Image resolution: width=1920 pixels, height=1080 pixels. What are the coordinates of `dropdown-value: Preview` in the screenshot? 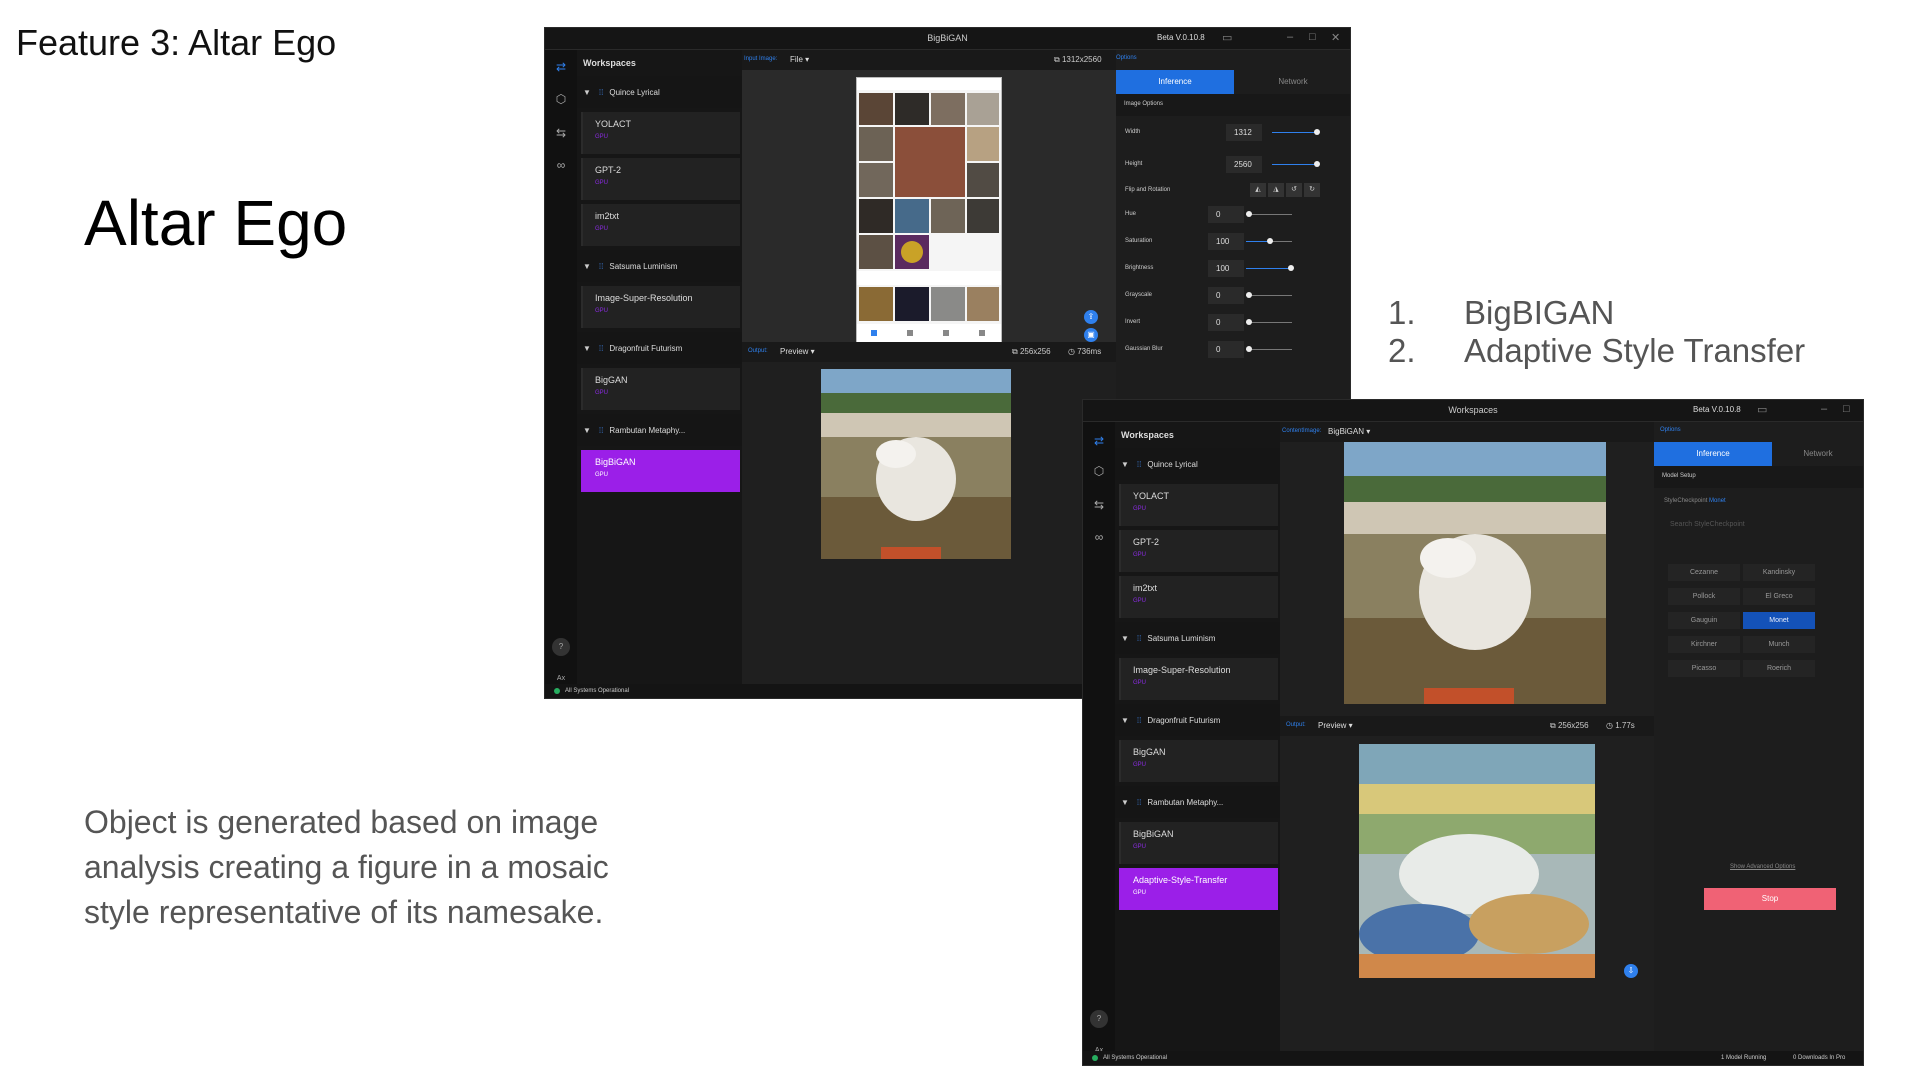 It's located at (1332, 725).